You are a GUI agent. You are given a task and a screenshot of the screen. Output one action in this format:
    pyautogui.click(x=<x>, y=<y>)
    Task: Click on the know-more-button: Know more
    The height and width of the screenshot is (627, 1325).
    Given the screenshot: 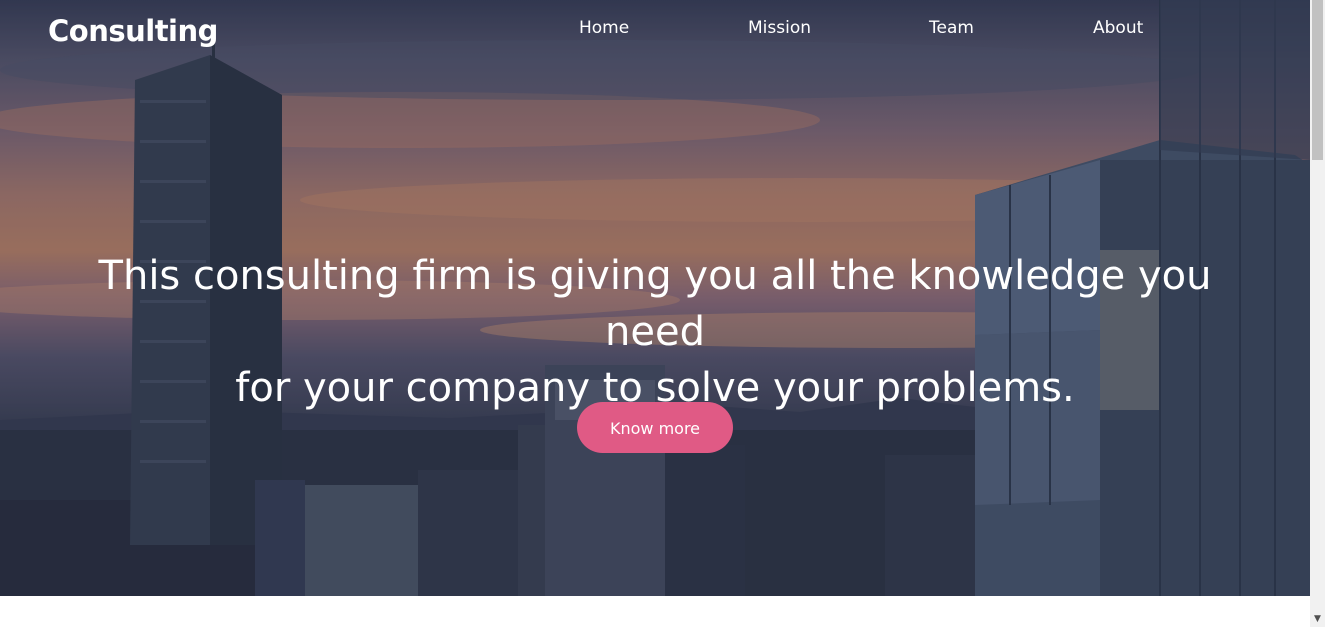 What is the action you would take?
    pyautogui.click(x=655, y=427)
    